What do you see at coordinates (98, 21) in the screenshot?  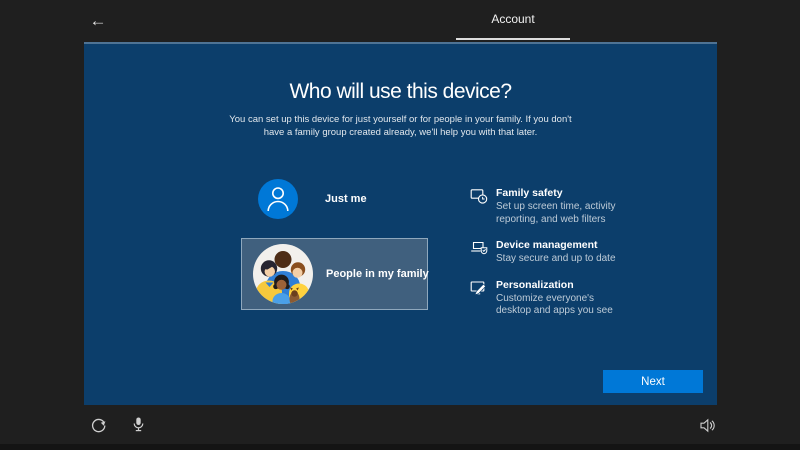 I see `back-button: ←` at bounding box center [98, 21].